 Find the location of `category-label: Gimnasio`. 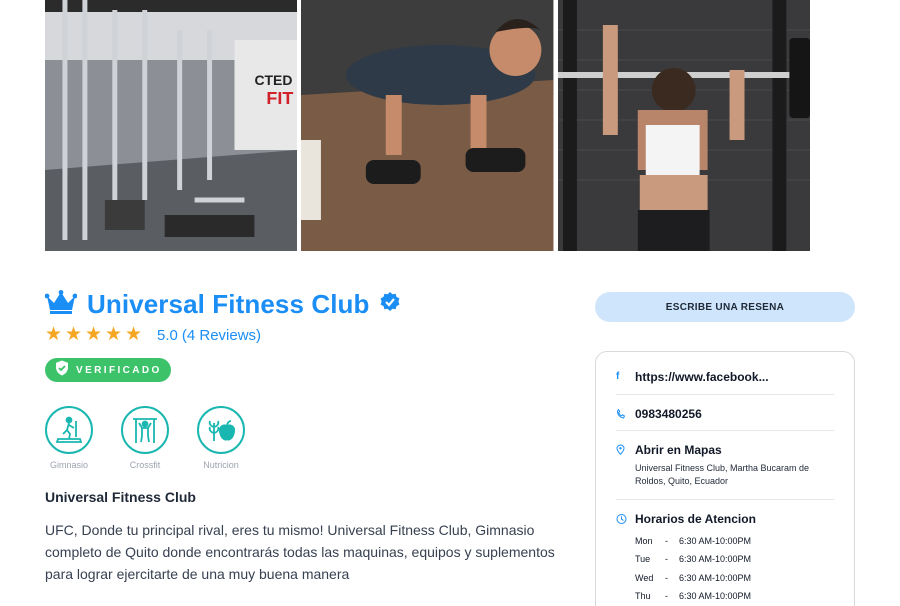

category-label: Gimnasio is located at coordinates (68, 465).